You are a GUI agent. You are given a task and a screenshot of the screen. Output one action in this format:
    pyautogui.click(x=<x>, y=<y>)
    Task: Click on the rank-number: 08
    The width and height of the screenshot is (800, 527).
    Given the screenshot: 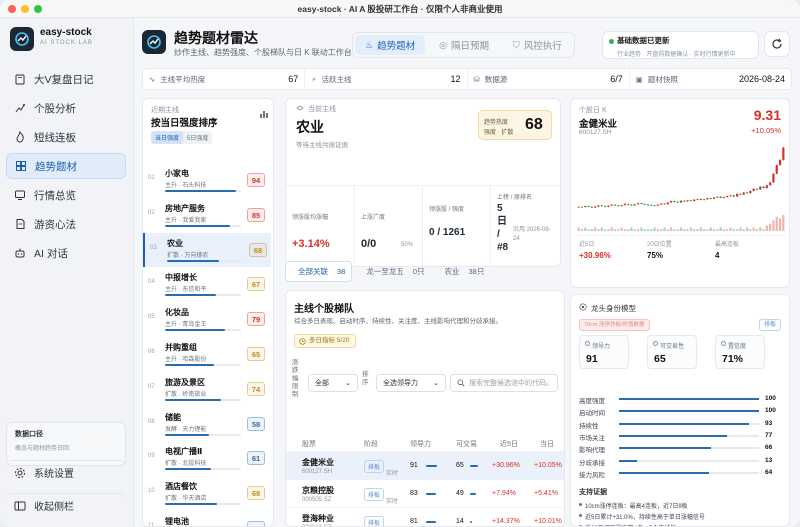 What is the action you would take?
    pyautogui.click(x=151, y=421)
    